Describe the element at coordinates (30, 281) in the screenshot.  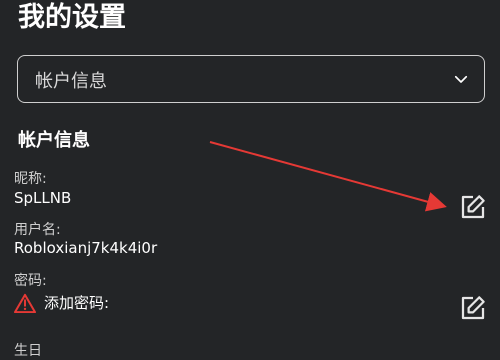
I see `password-label: 密码:` at that location.